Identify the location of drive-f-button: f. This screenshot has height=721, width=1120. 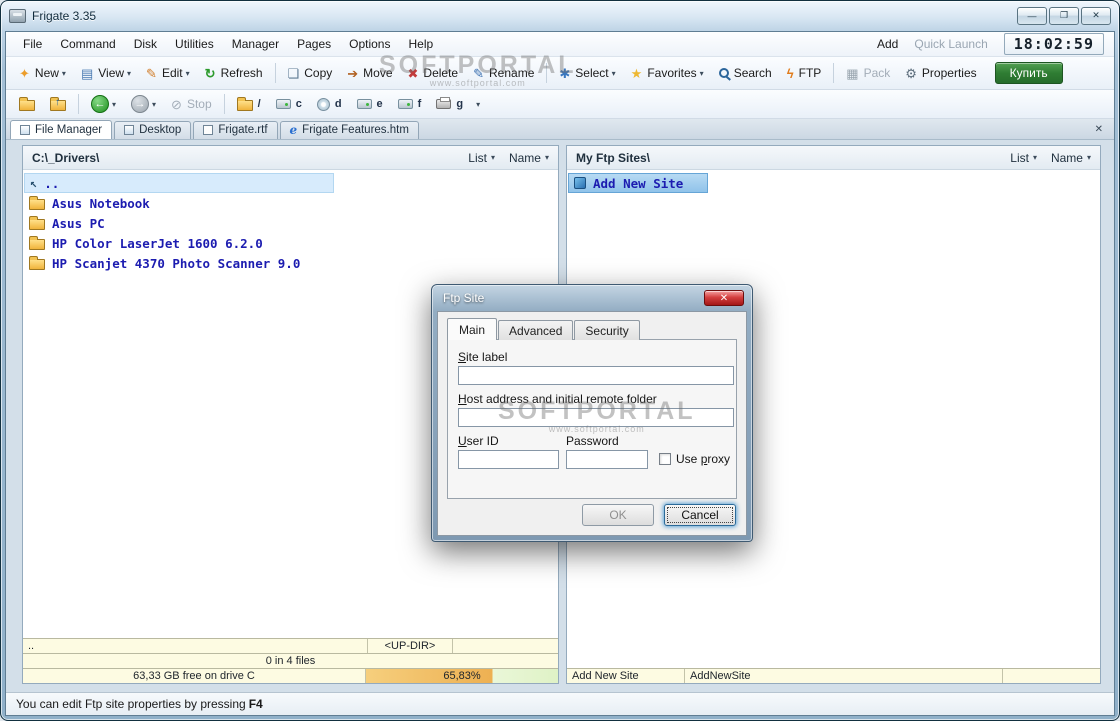
(410, 104).